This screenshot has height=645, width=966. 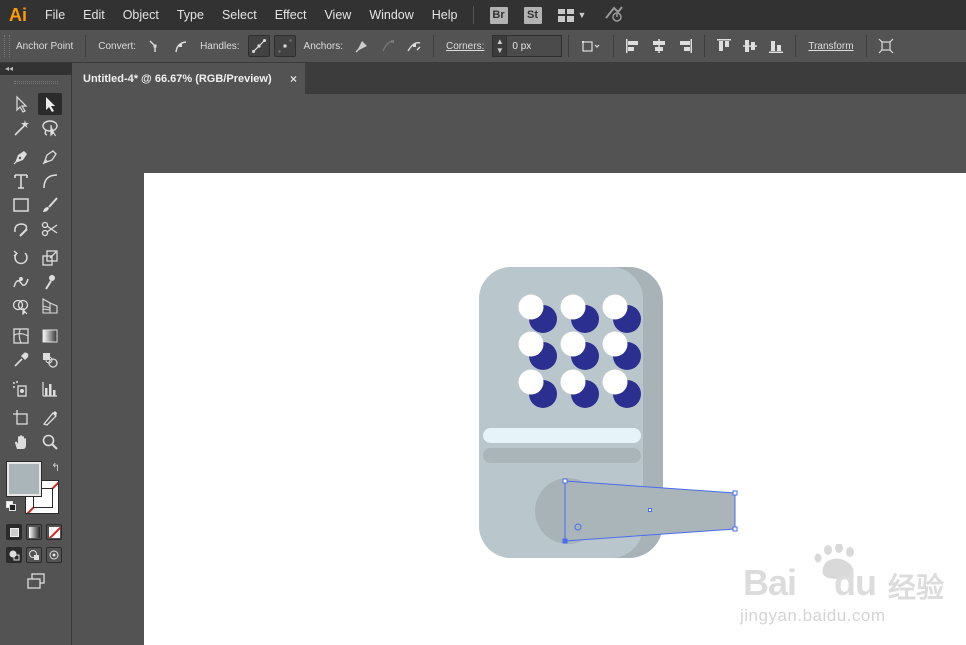 What do you see at coordinates (14, 532) in the screenshot?
I see `color-mode-icon` at bounding box center [14, 532].